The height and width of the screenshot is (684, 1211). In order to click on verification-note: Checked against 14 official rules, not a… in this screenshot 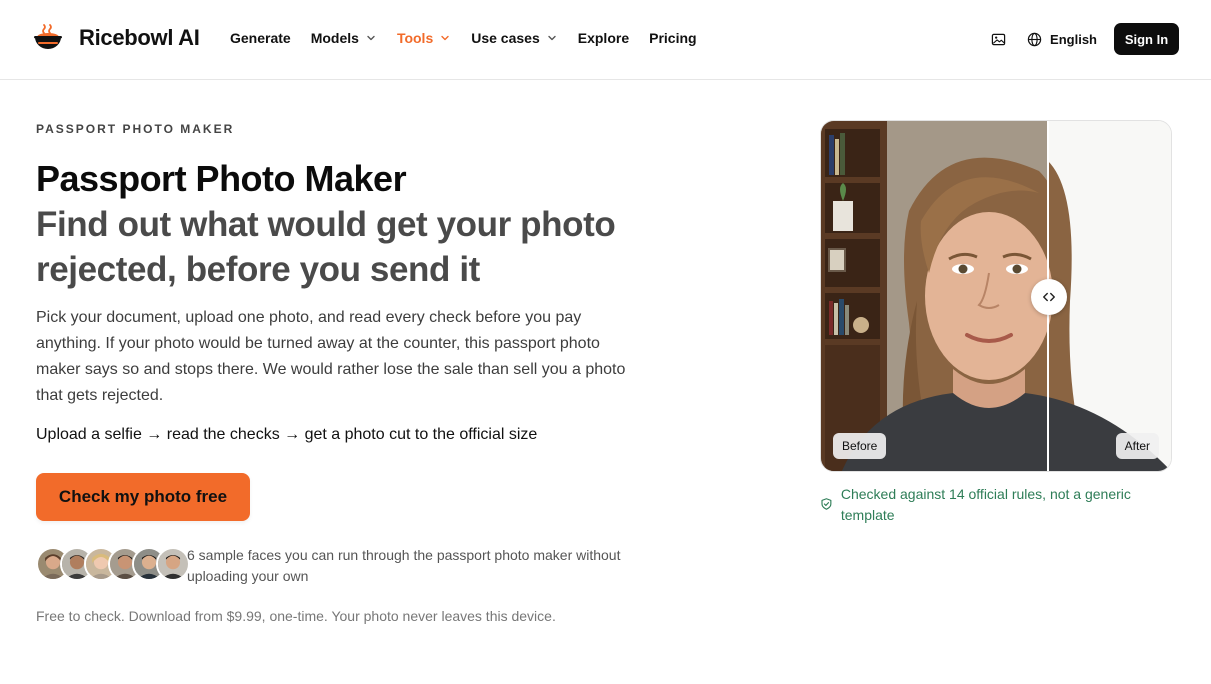, I will do `click(990, 505)`.